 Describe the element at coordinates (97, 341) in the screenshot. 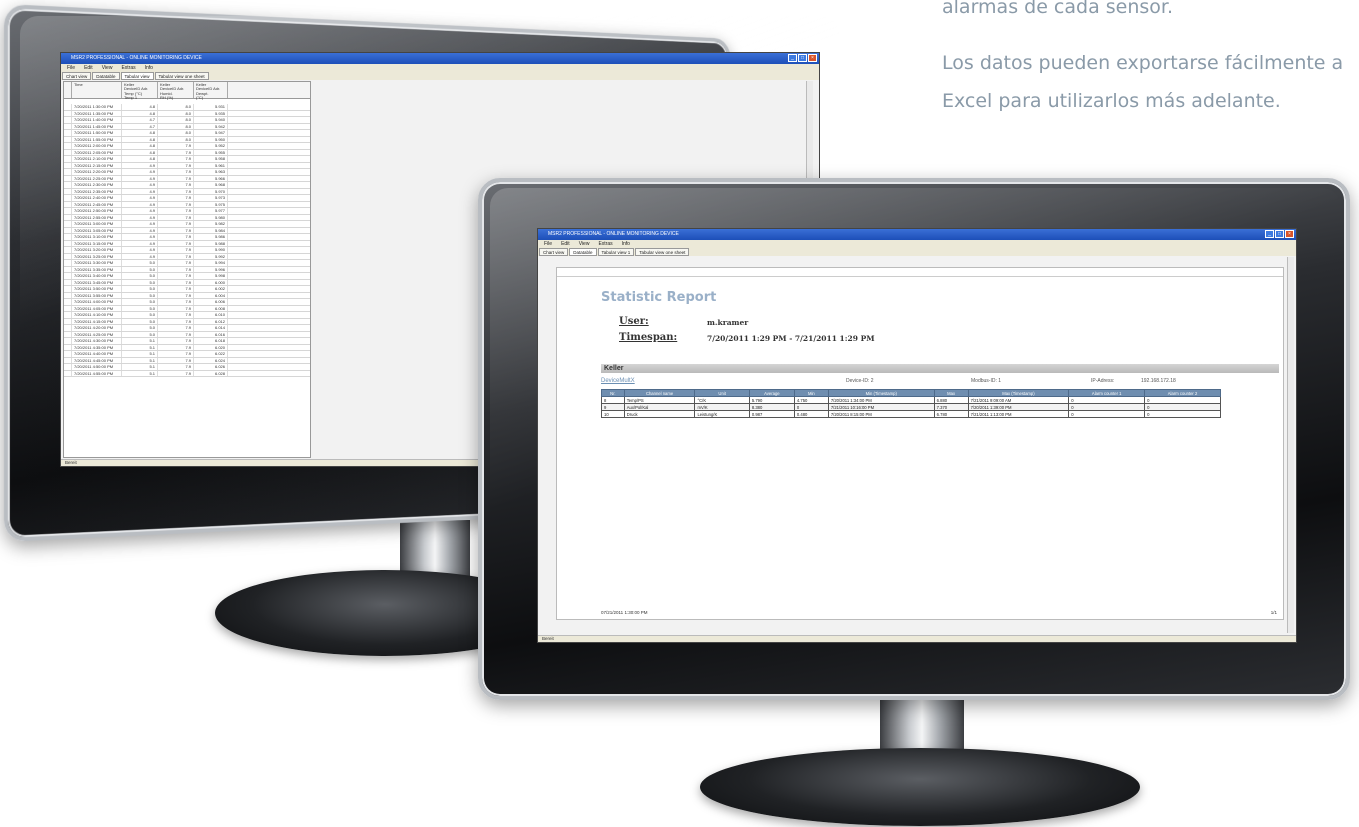

I see `table-cell: 7/20/2011 4:30:00 PM` at that location.